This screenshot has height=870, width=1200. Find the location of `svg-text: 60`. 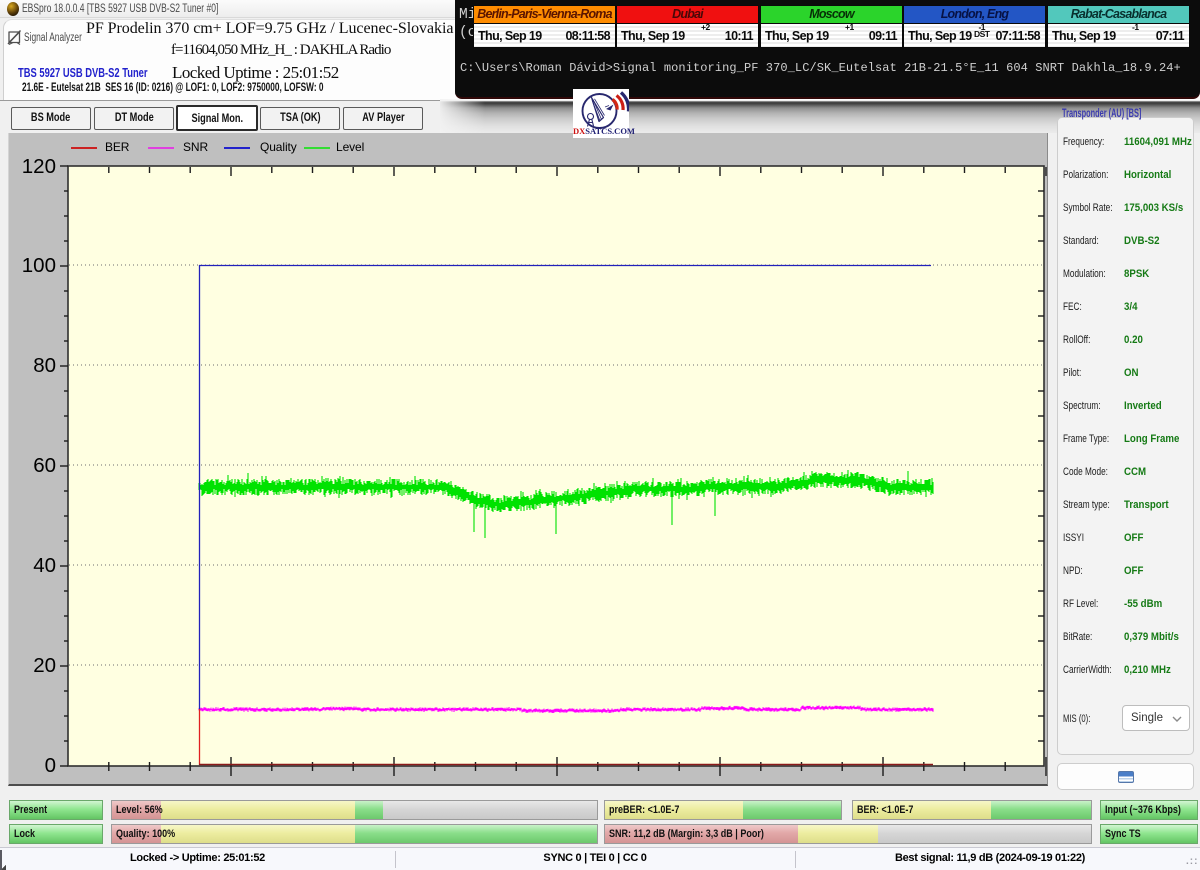

svg-text: 60 is located at coordinates (44, 465).